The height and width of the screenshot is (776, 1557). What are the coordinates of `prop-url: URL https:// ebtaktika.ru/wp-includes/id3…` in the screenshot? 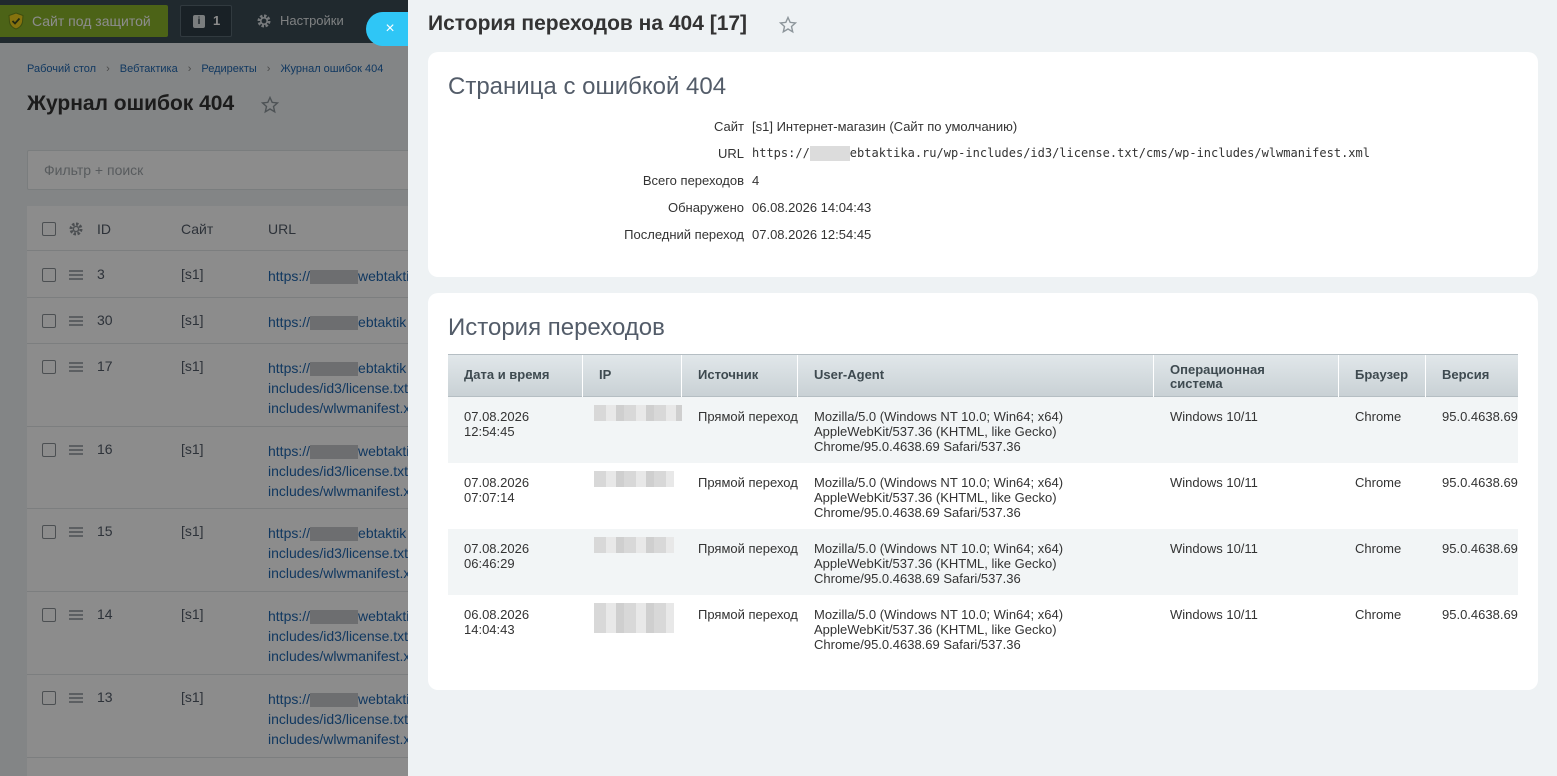 It's located at (983, 155).